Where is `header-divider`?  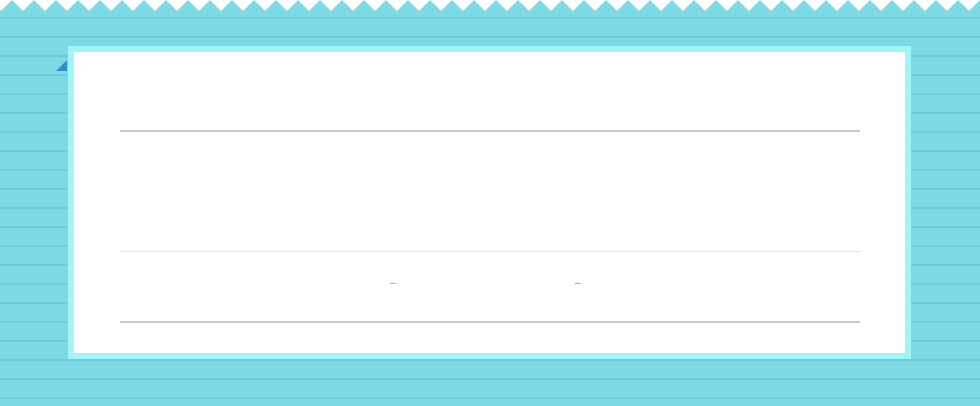
header-divider is located at coordinates (490, 131).